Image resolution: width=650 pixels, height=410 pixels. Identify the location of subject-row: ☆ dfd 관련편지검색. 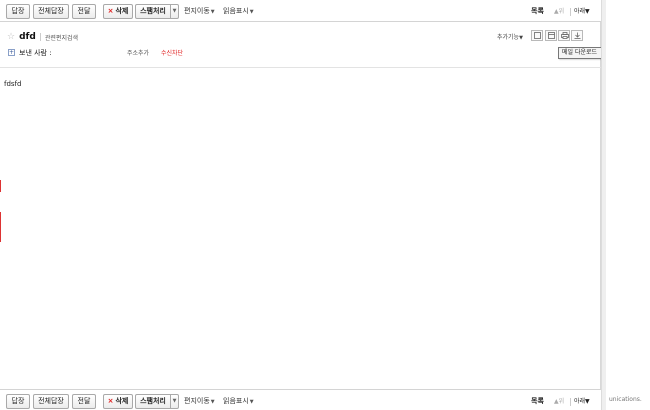
(42, 37).